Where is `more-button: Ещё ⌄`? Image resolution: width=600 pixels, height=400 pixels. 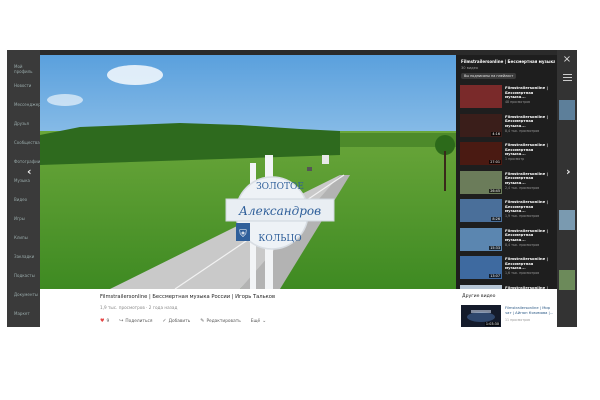
more-button: Ещё ⌄ is located at coordinates (259, 321).